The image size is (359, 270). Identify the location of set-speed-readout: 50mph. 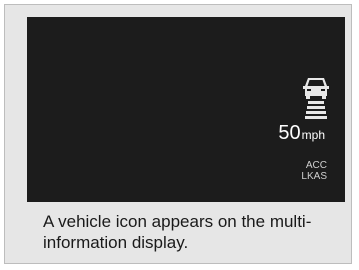
(301, 133).